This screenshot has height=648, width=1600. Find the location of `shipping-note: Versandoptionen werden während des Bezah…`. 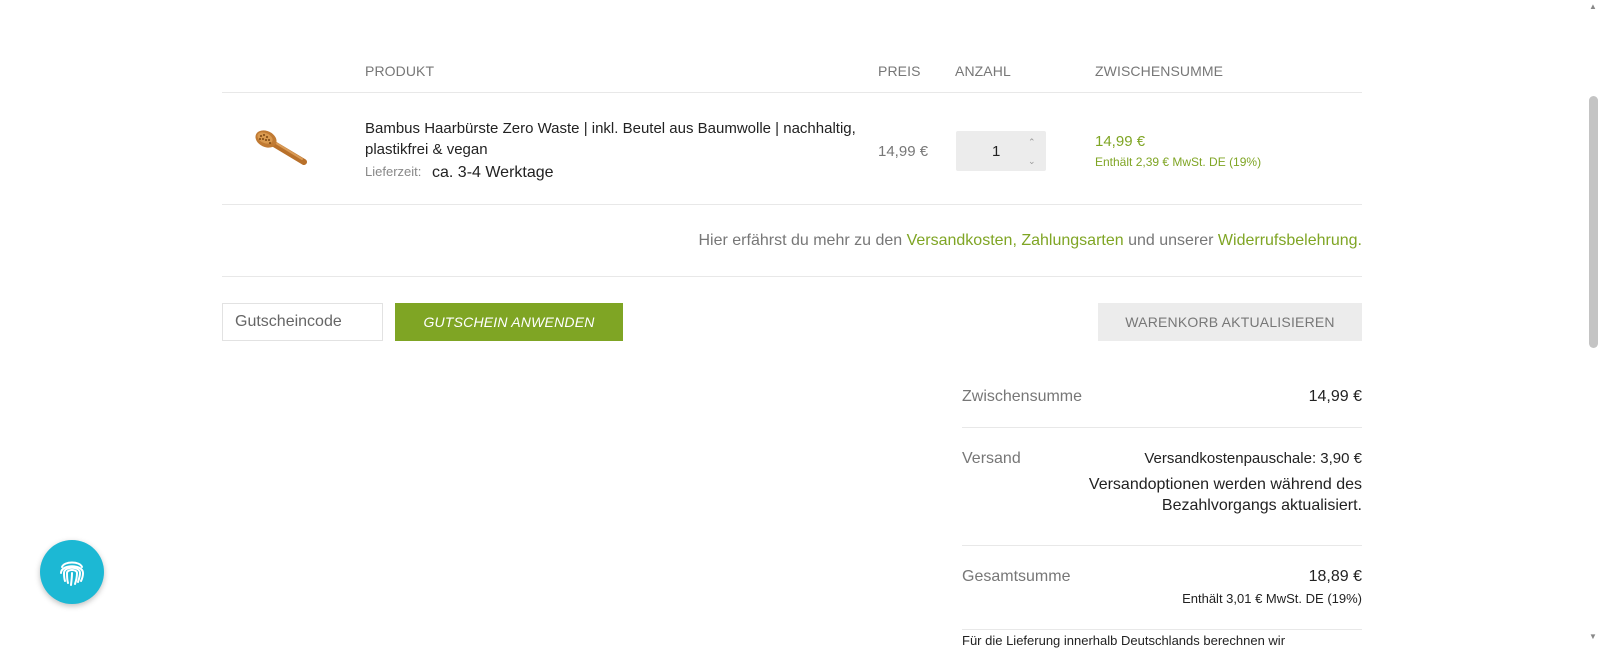

shipping-note: Versandoptionen werden während des Bezah… is located at coordinates (1225, 495).